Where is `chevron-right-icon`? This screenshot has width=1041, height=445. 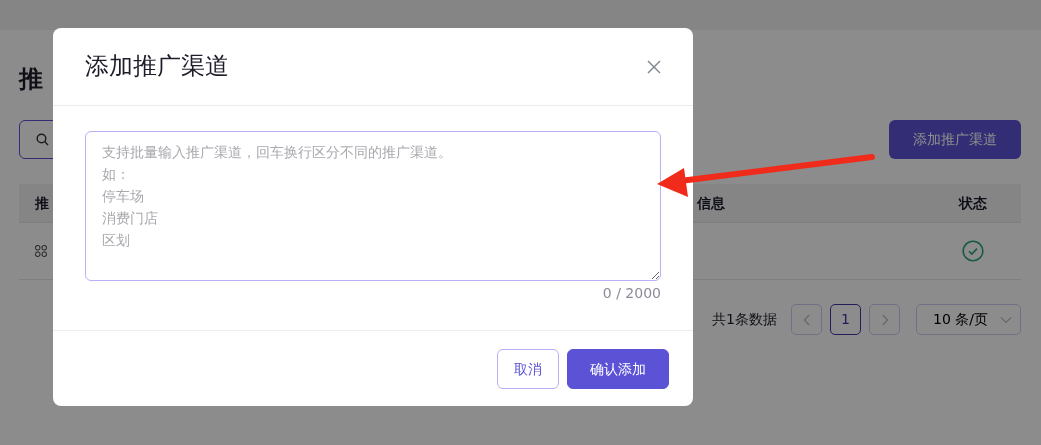 chevron-right-icon is located at coordinates (884, 319).